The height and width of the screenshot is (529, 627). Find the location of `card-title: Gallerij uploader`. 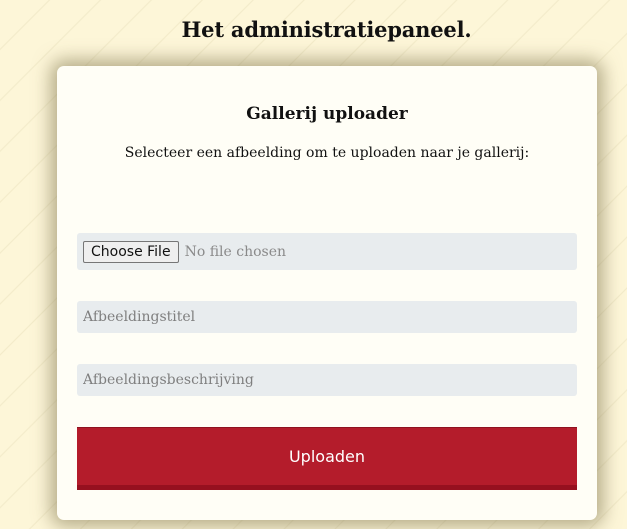

card-title: Gallerij uploader is located at coordinates (327, 114).